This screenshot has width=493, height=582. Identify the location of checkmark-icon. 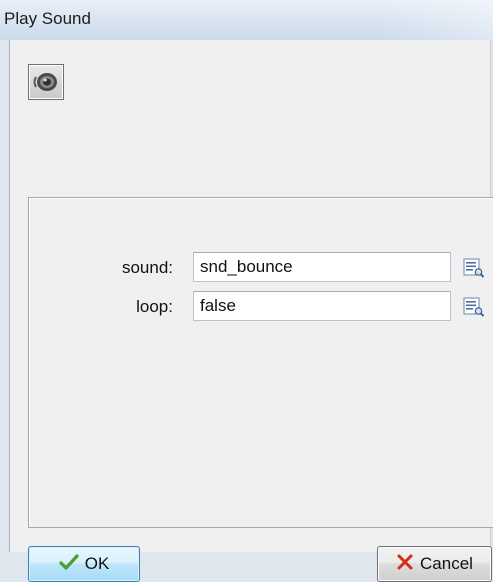
(69, 564).